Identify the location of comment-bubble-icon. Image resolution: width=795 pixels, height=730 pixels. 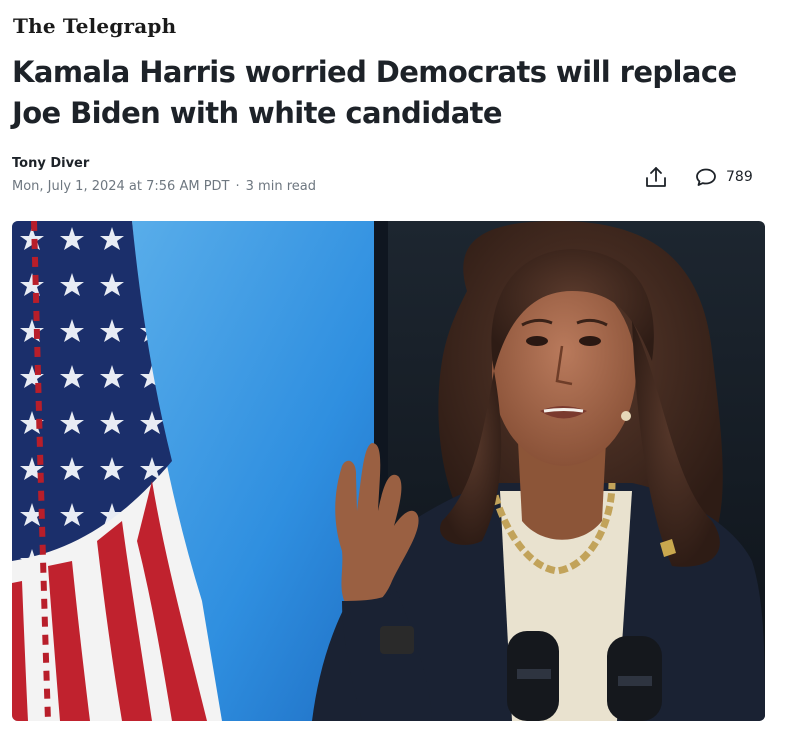
(706, 177).